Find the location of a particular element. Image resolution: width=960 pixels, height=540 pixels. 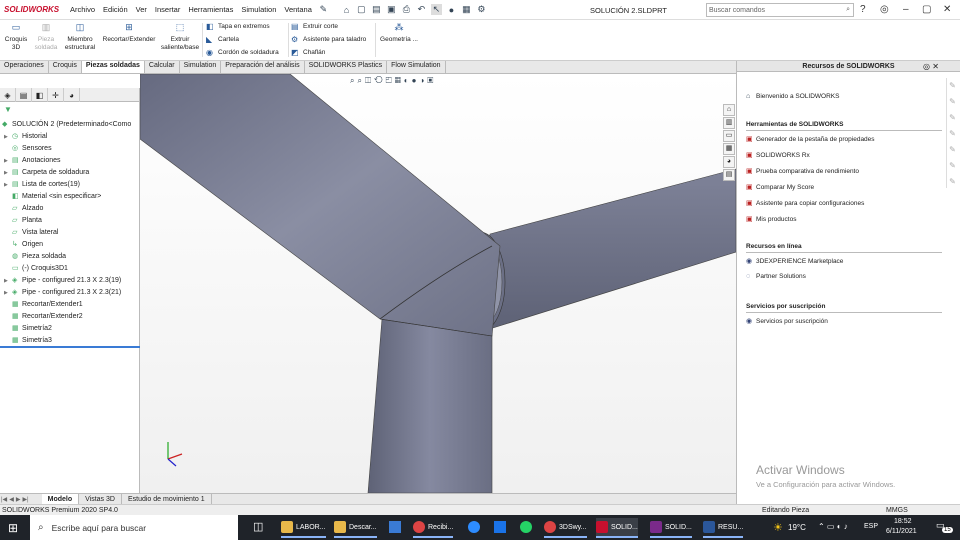

tree-item: ↳ Origen is located at coordinates (23, 244).